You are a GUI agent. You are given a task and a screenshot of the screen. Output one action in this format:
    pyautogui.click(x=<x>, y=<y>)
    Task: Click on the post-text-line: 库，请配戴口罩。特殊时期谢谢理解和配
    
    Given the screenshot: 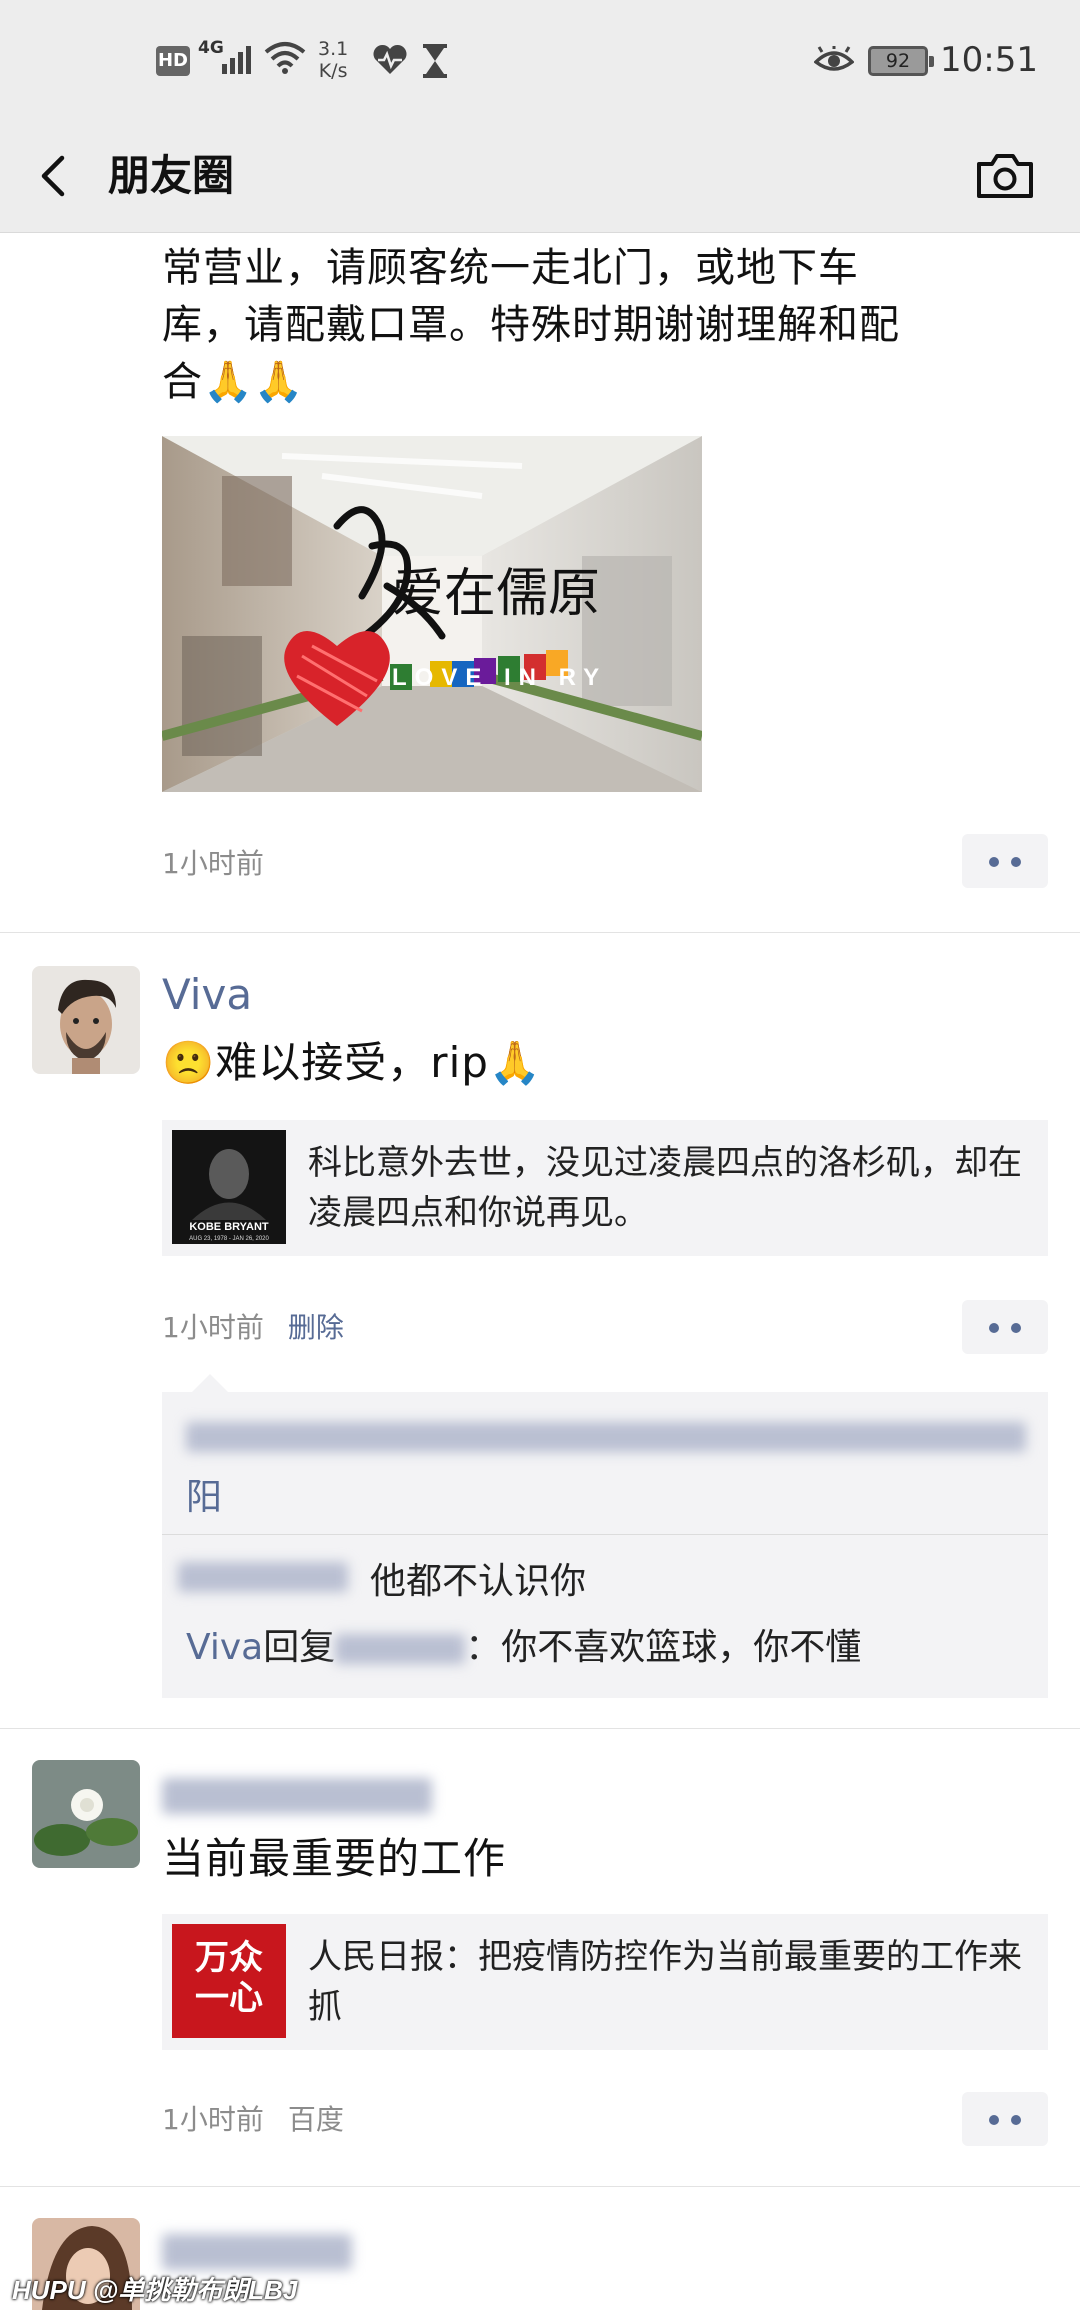 What is the action you would take?
    pyautogui.click(x=531, y=325)
    